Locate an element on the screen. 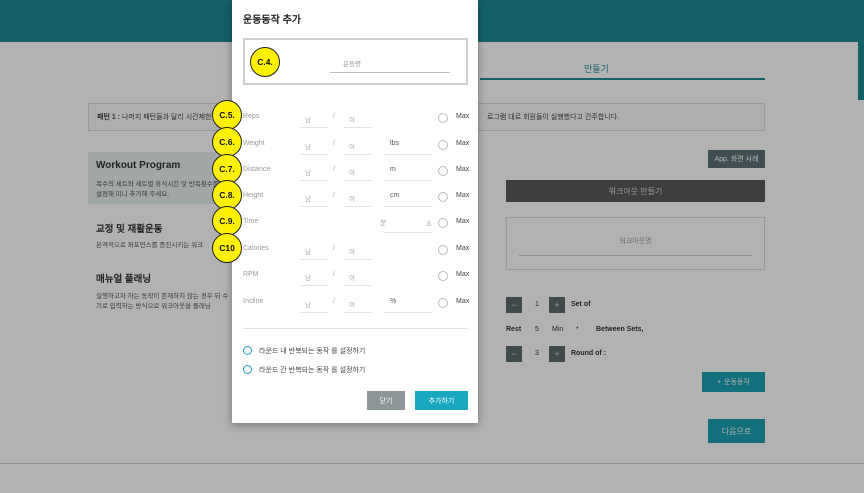  time-label: Time is located at coordinates (251, 221).